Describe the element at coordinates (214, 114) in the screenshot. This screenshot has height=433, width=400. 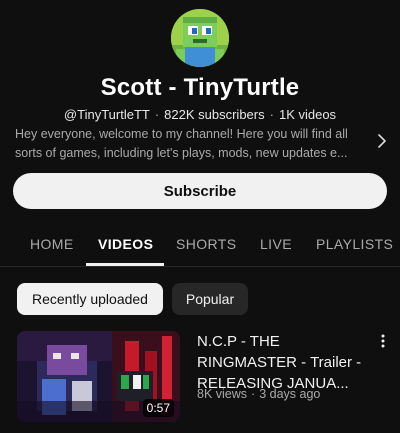
I see `subscriber-count: 822K subscribers` at that location.